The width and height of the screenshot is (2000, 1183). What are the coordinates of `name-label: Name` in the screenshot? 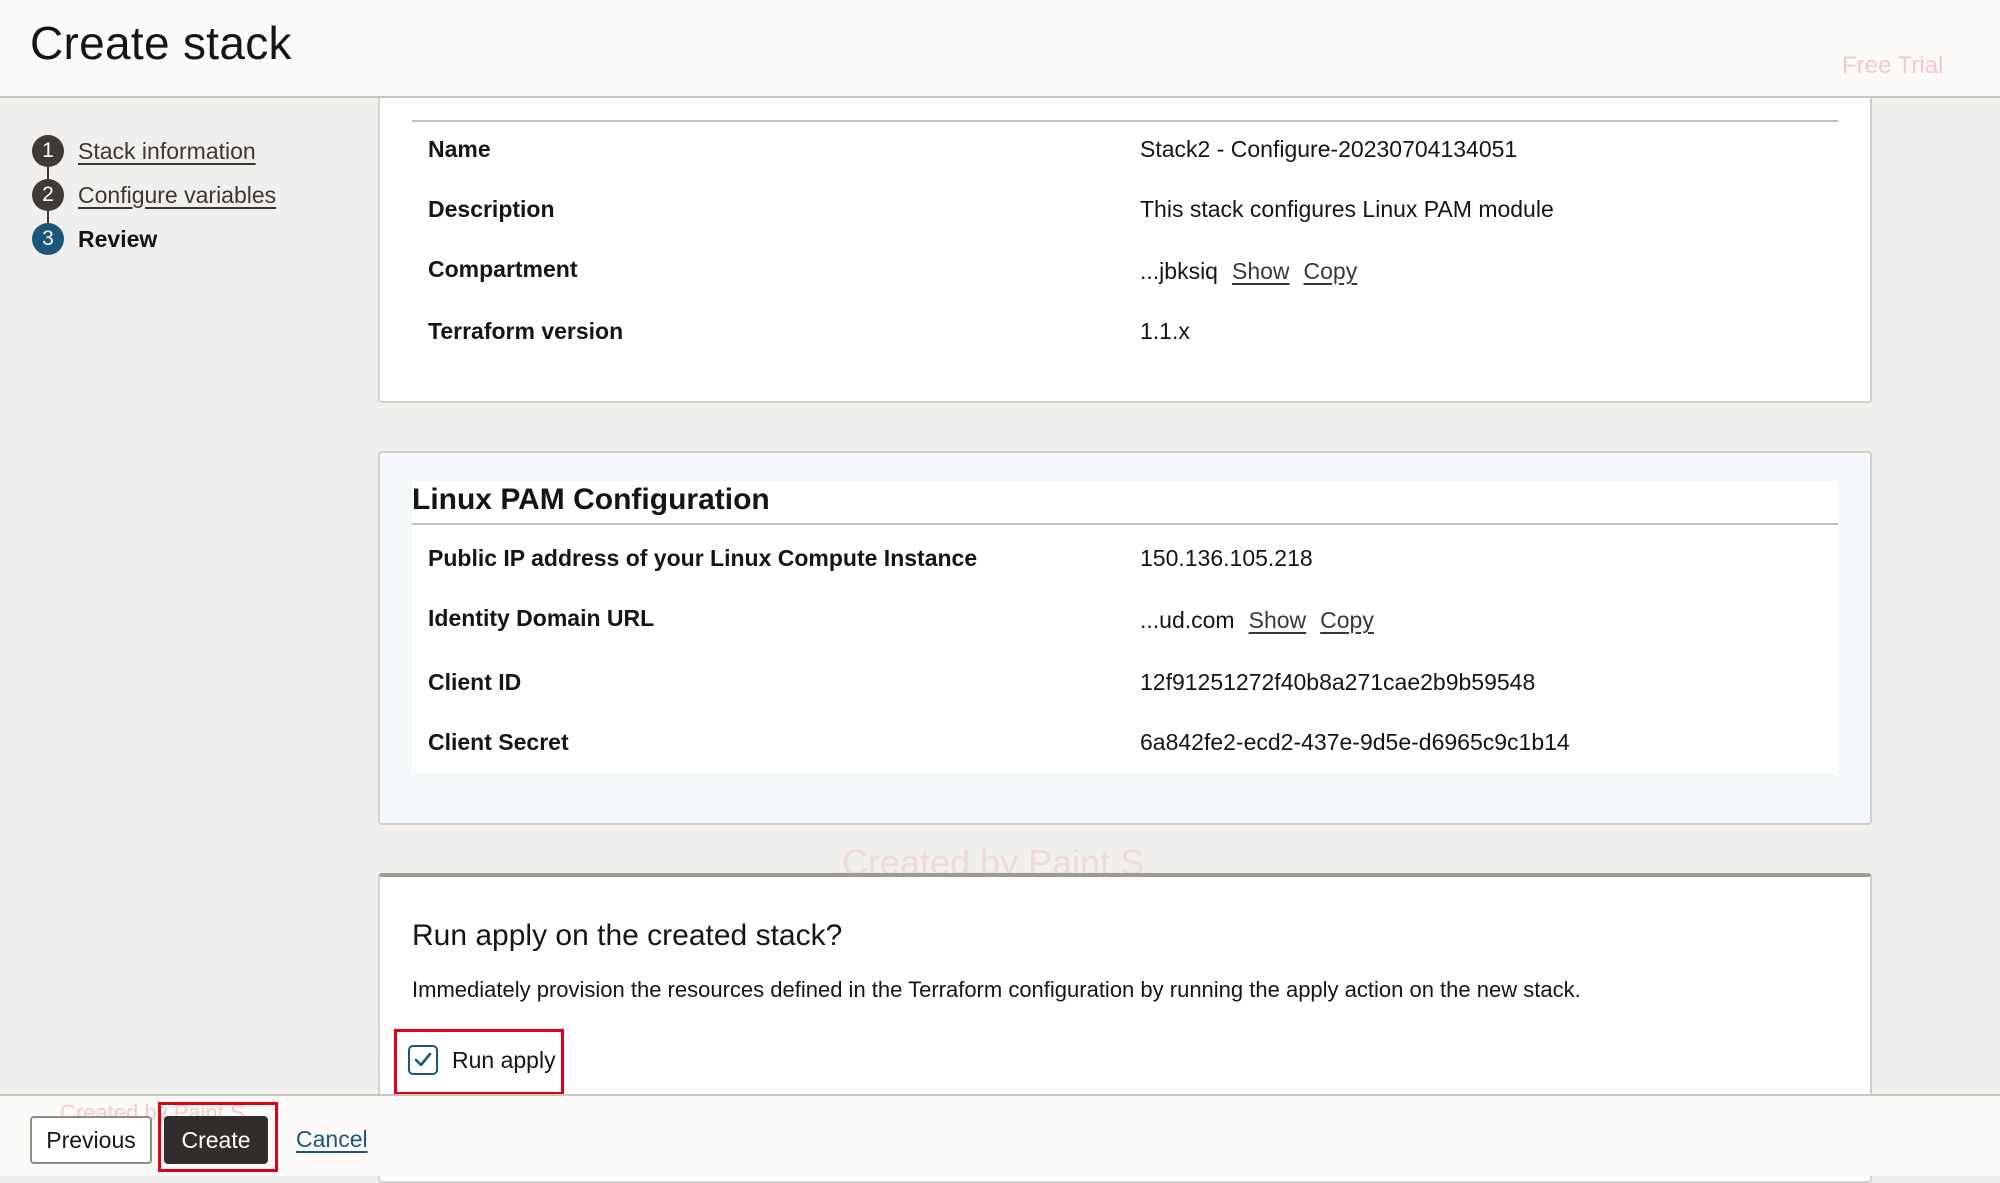 It's located at (459, 149).